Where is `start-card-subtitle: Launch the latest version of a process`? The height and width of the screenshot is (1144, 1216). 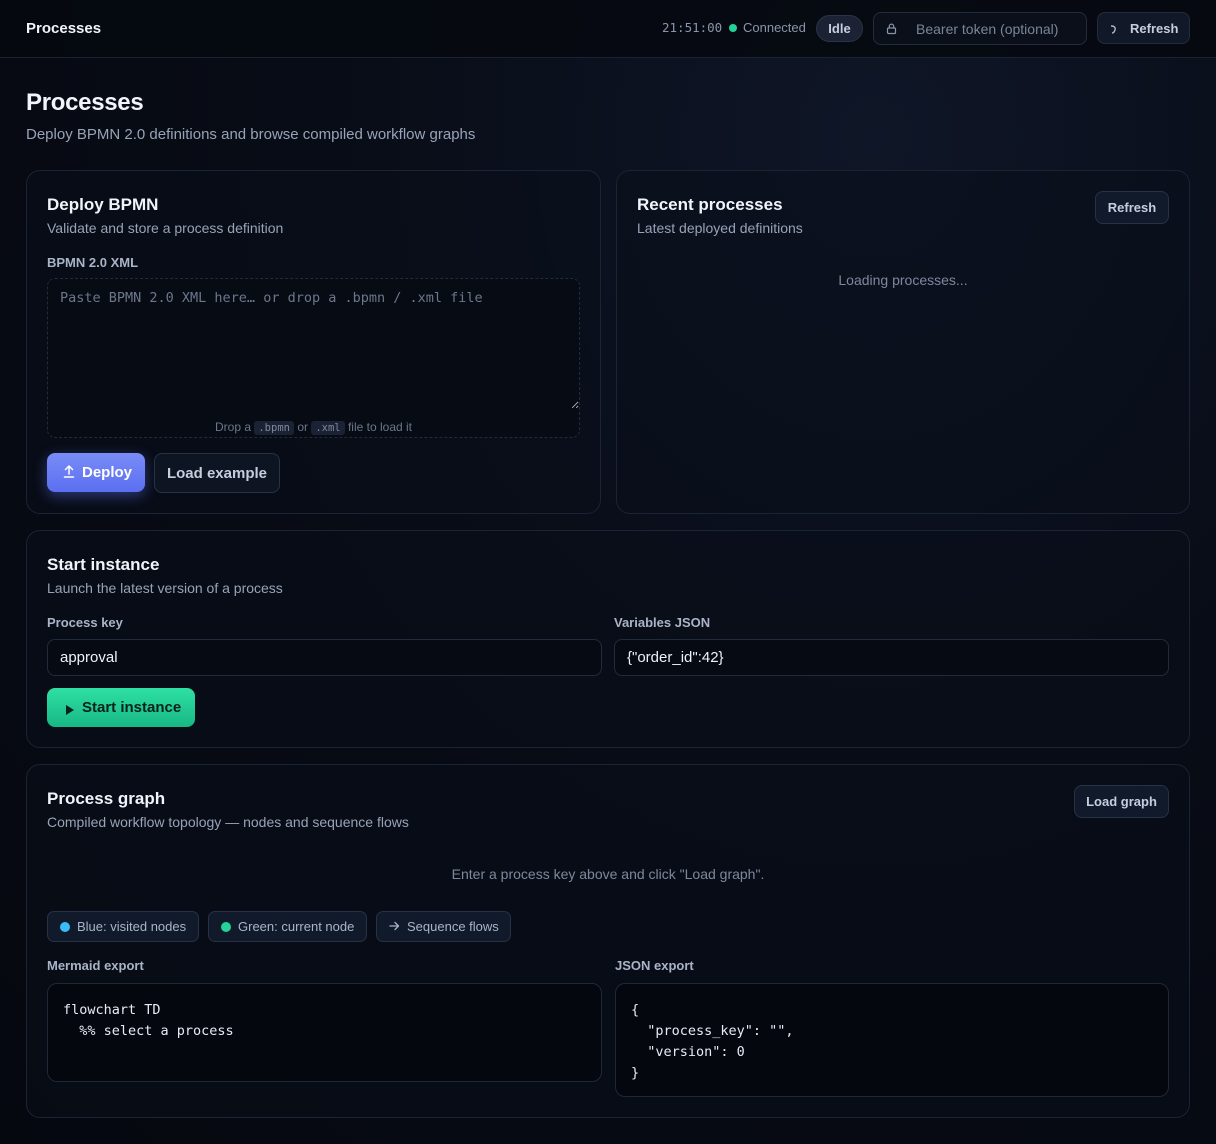 start-card-subtitle: Launch the latest version of a process is located at coordinates (165, 588).